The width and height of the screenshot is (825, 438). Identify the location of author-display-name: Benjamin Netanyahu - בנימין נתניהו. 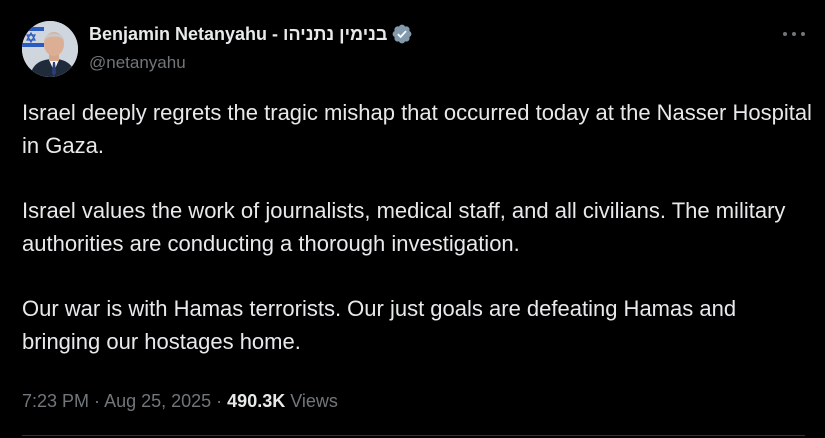
(238, 34).